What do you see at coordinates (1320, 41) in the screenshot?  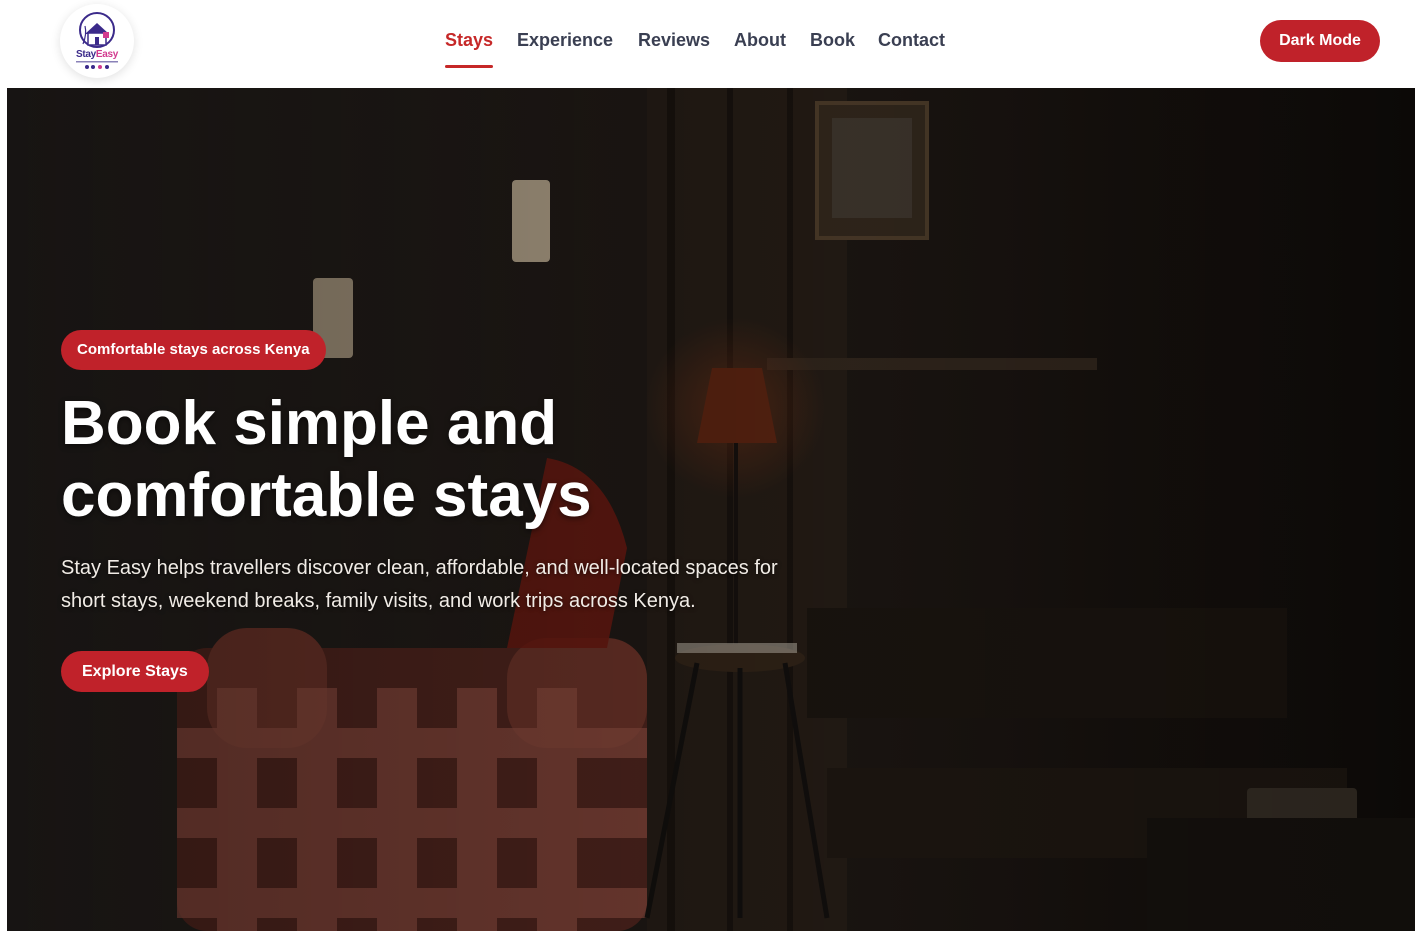 I see `dark-mode-button: Dark Mode` at bounding box center [1320, 41].